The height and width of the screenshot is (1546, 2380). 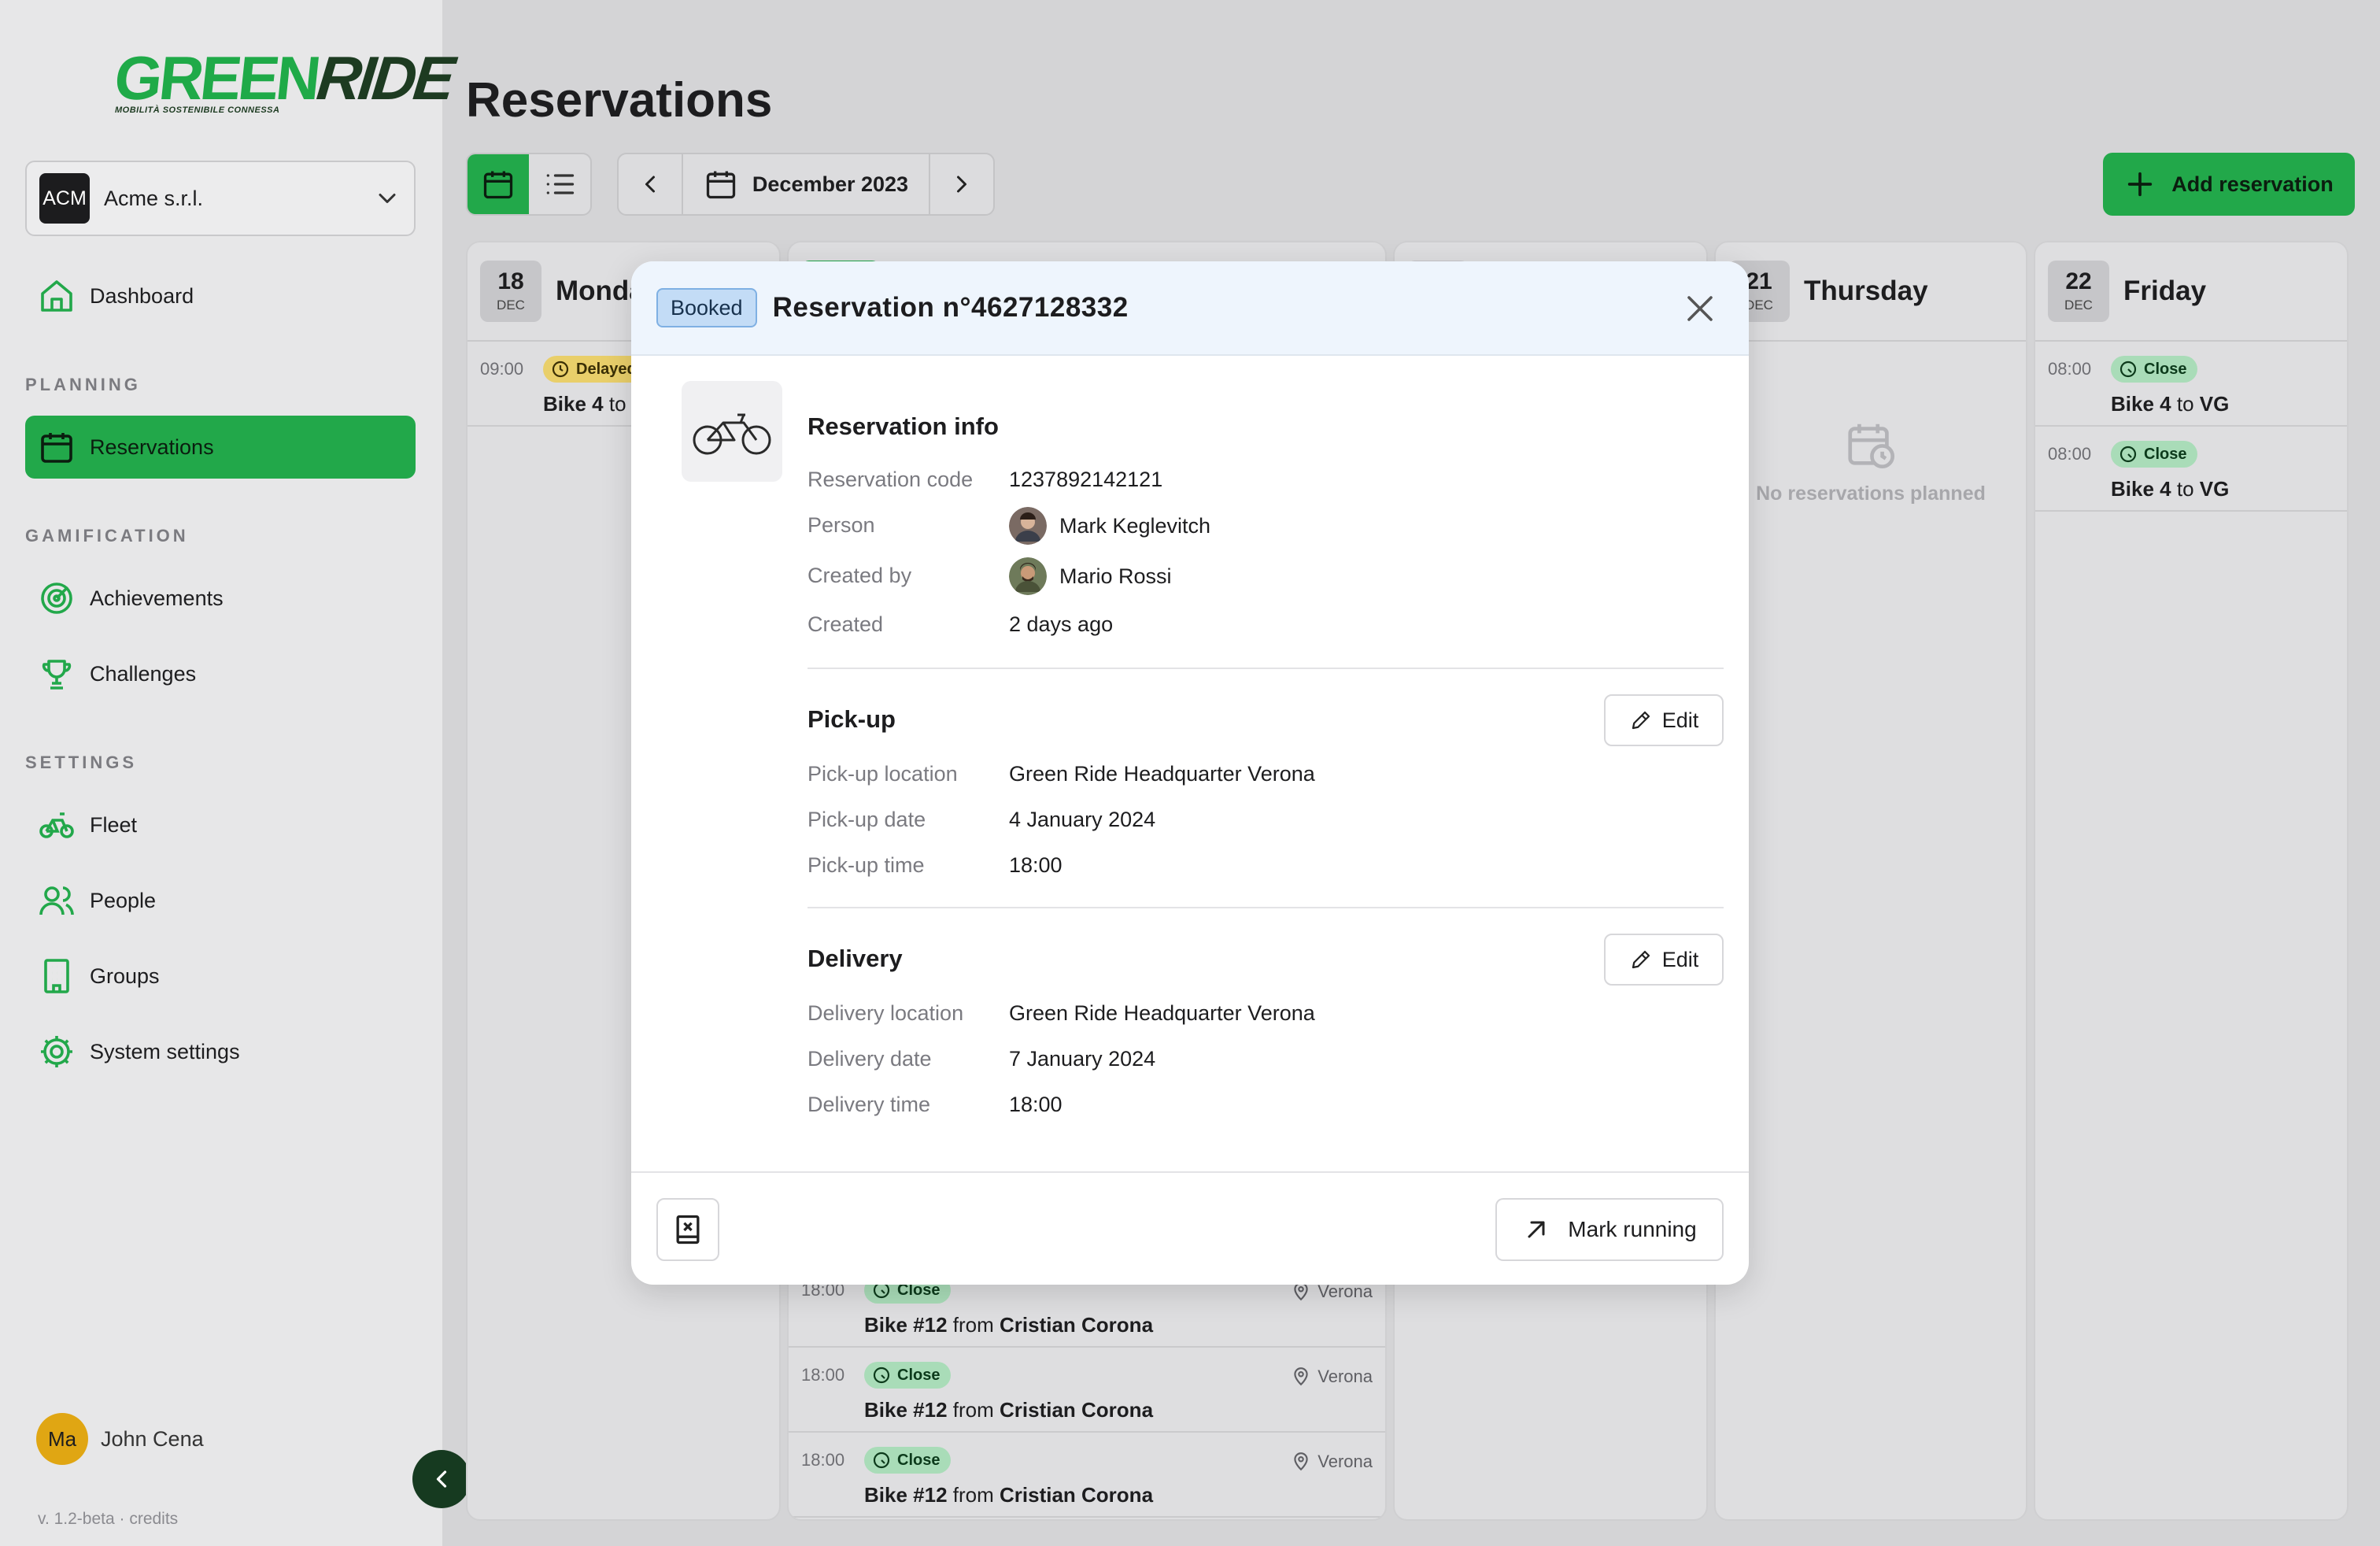 I want to click on prev-month-button, so click(x=650, y=184).